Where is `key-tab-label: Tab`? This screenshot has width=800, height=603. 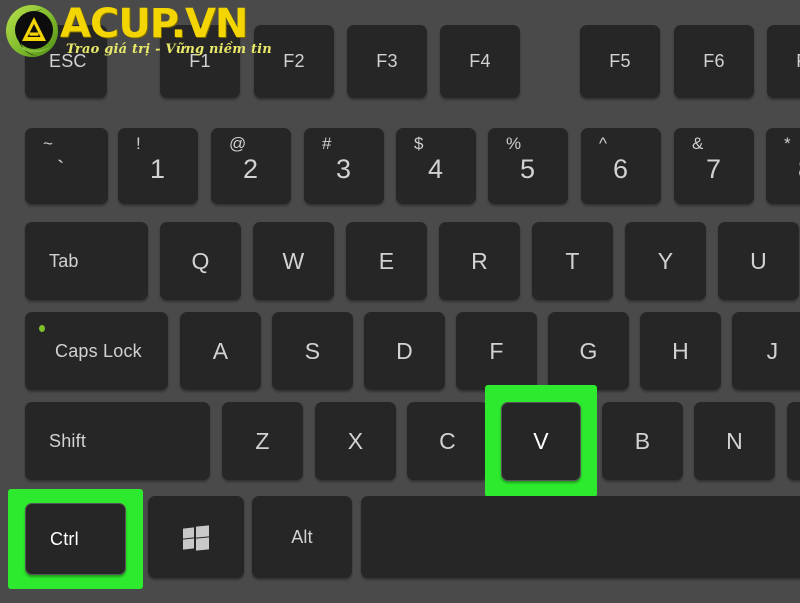 key-tab-label: Tab is located at coordinates (64, 260).